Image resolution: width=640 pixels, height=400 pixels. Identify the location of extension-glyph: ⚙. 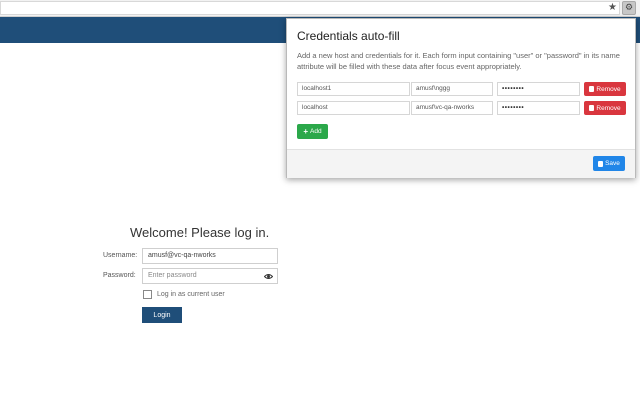
(629, 7).